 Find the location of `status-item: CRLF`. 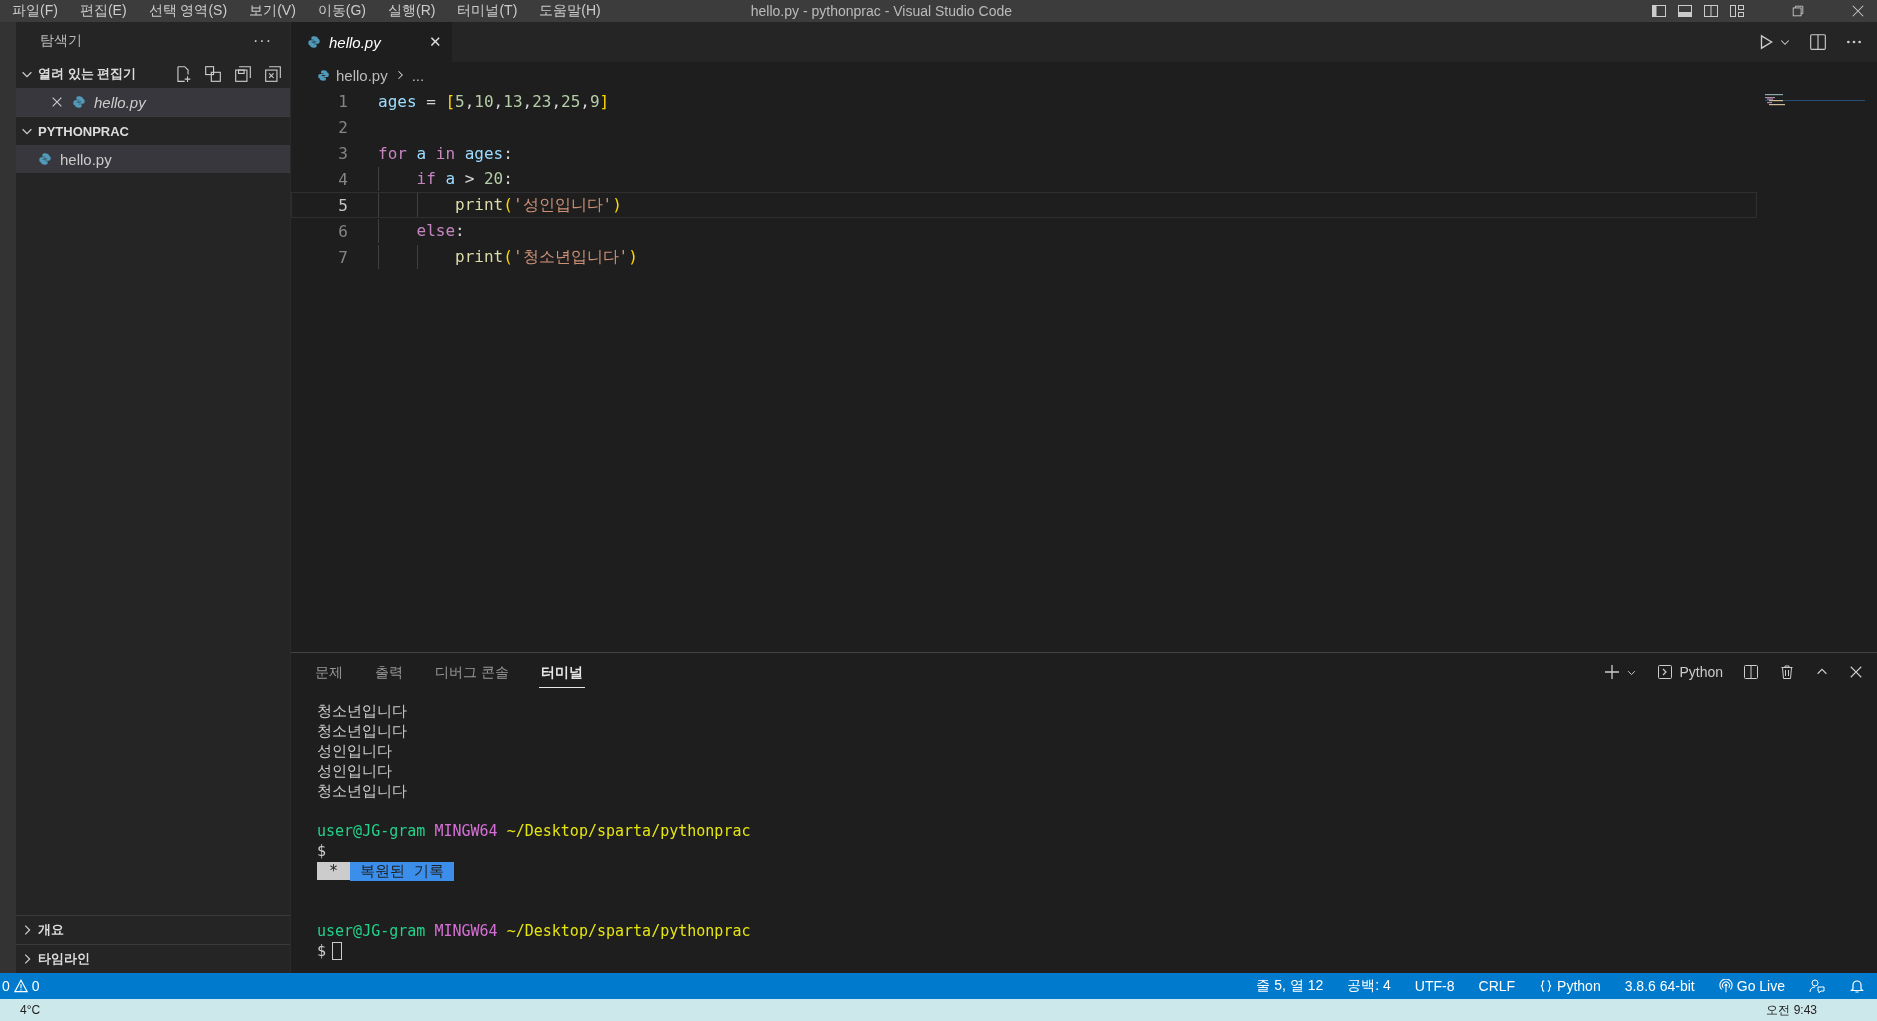

status-item: CRLF is located at coordinates (1497, 986).